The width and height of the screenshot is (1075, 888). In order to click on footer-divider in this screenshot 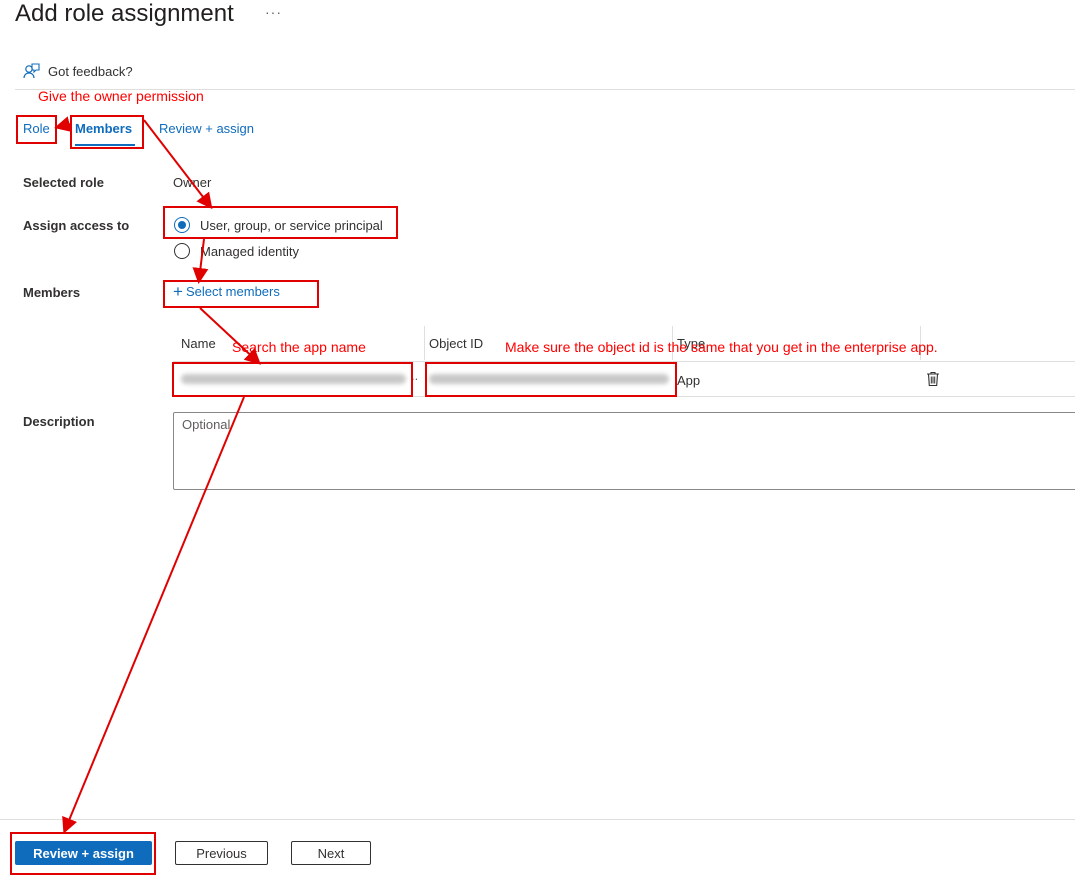, I will do `click(537, 819)`.